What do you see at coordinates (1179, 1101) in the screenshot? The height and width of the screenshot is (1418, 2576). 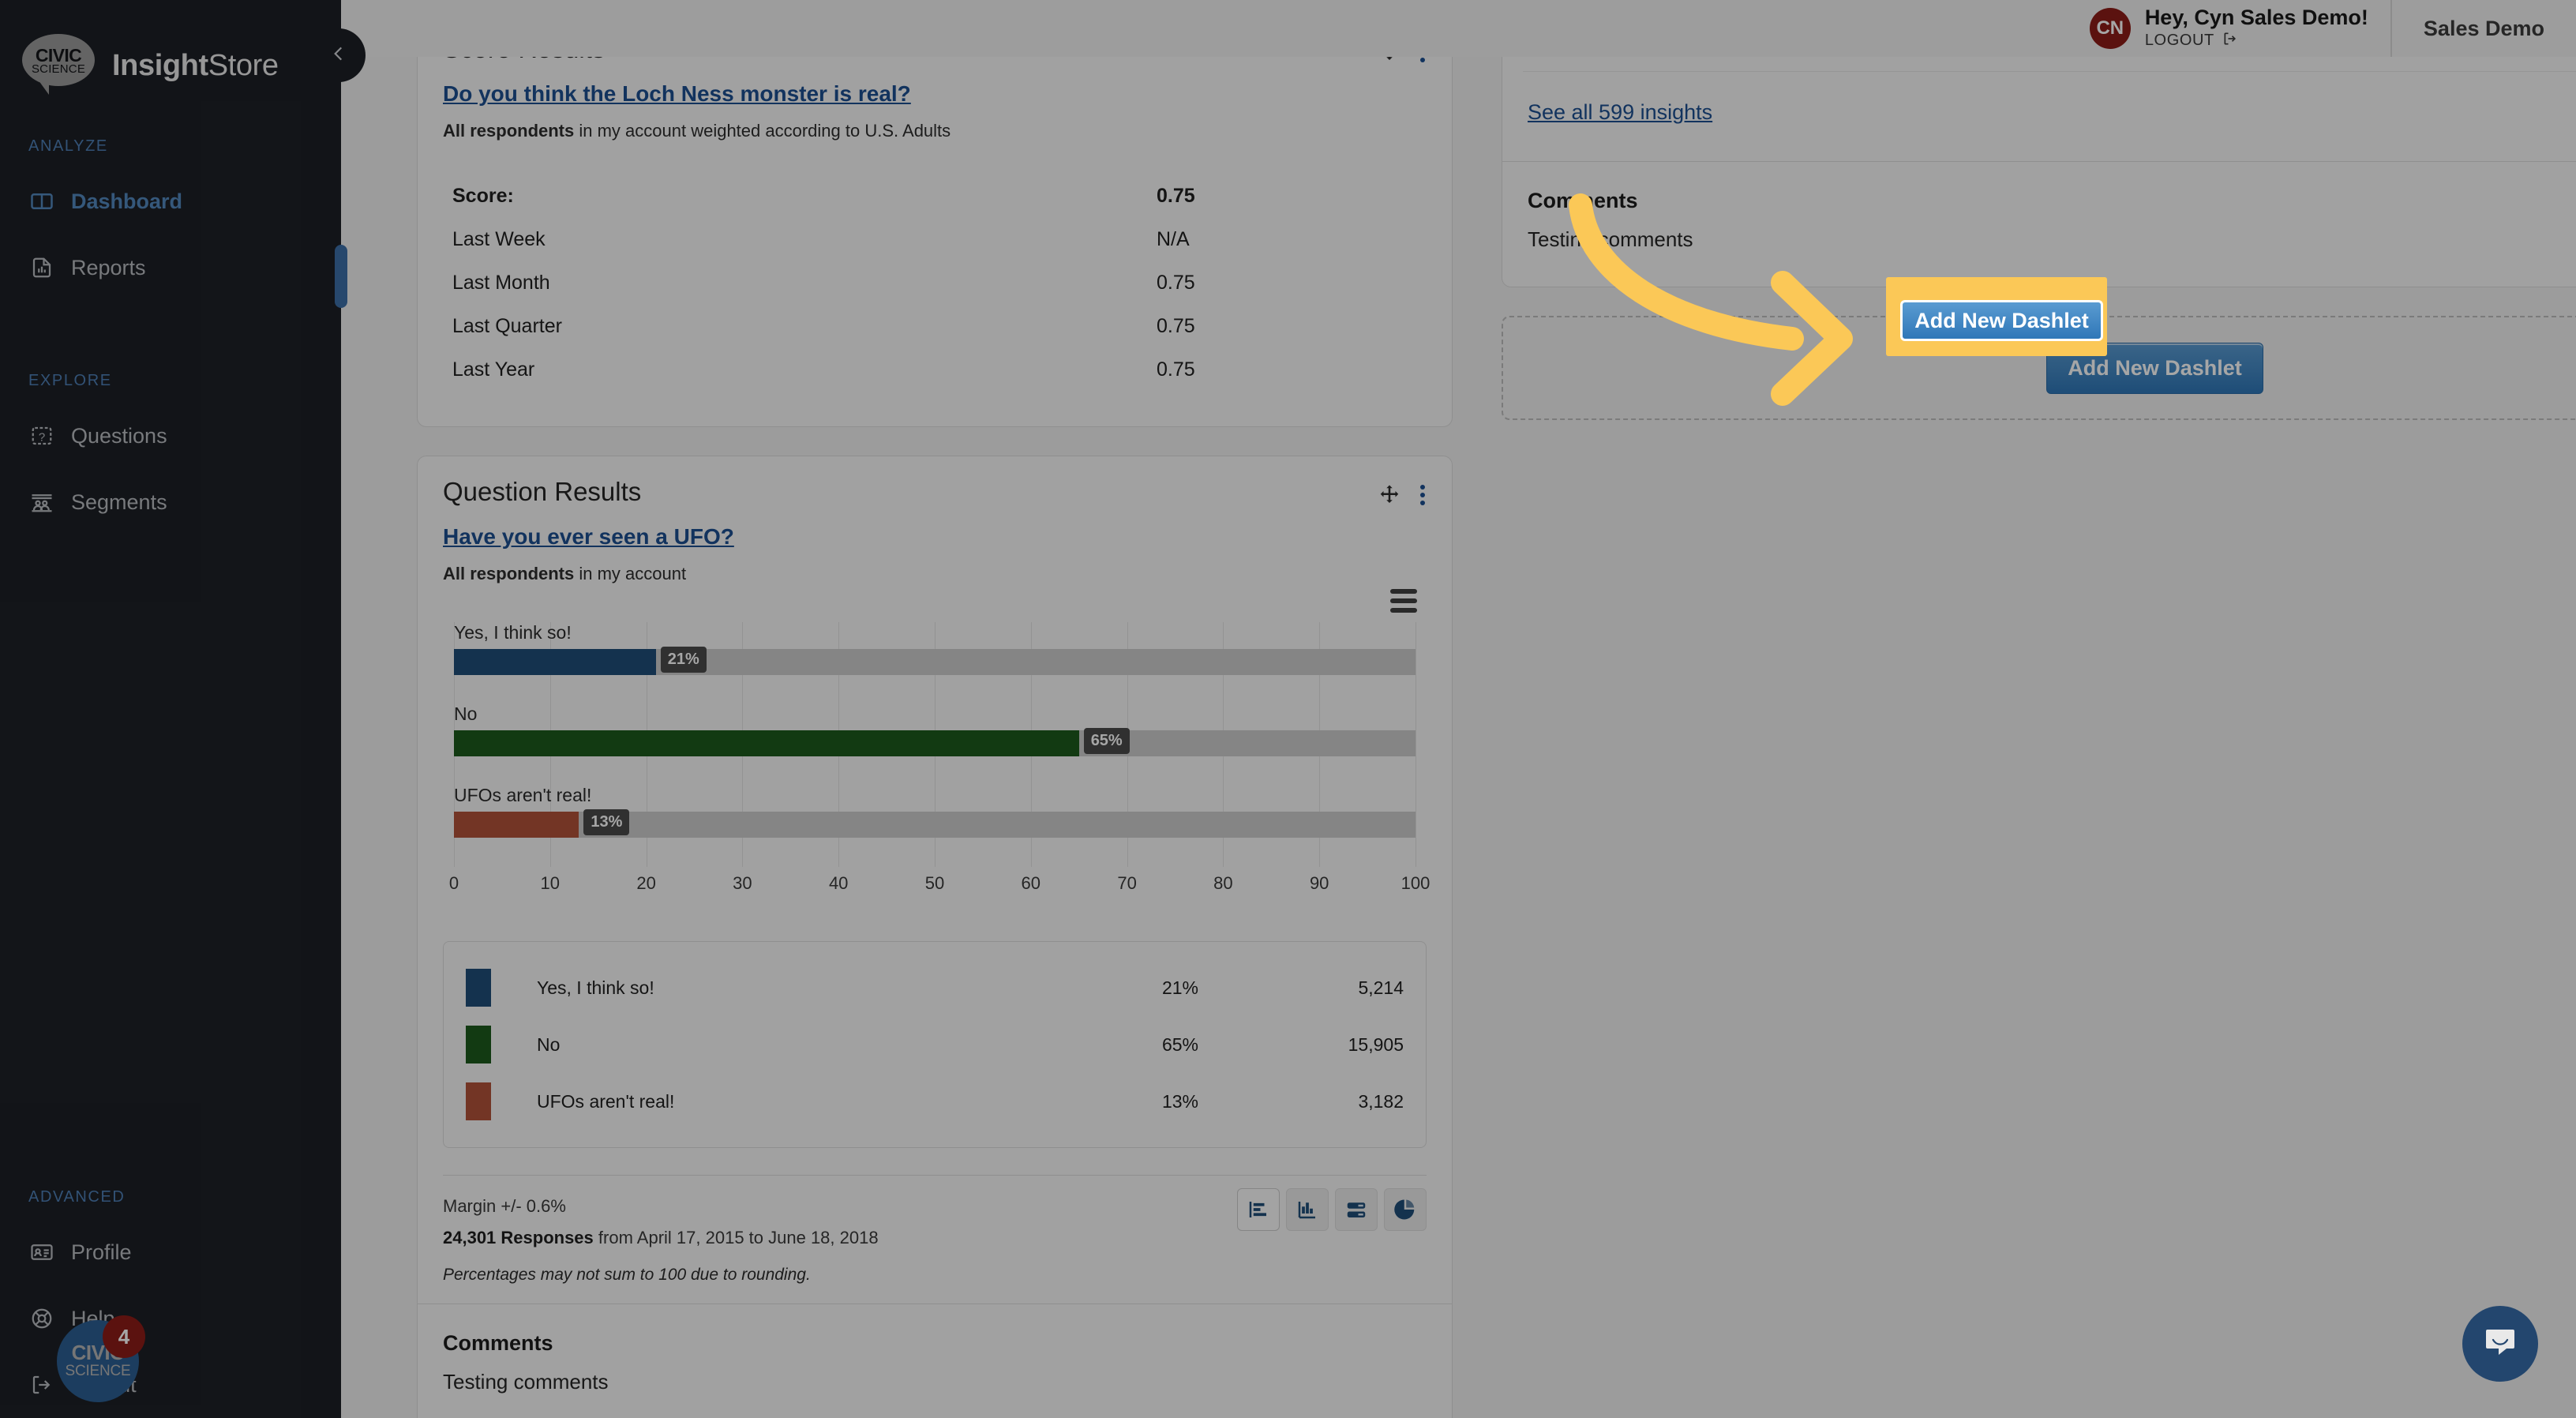 I see `legend-percent: 13%` at bounding box center [1179, 1101].